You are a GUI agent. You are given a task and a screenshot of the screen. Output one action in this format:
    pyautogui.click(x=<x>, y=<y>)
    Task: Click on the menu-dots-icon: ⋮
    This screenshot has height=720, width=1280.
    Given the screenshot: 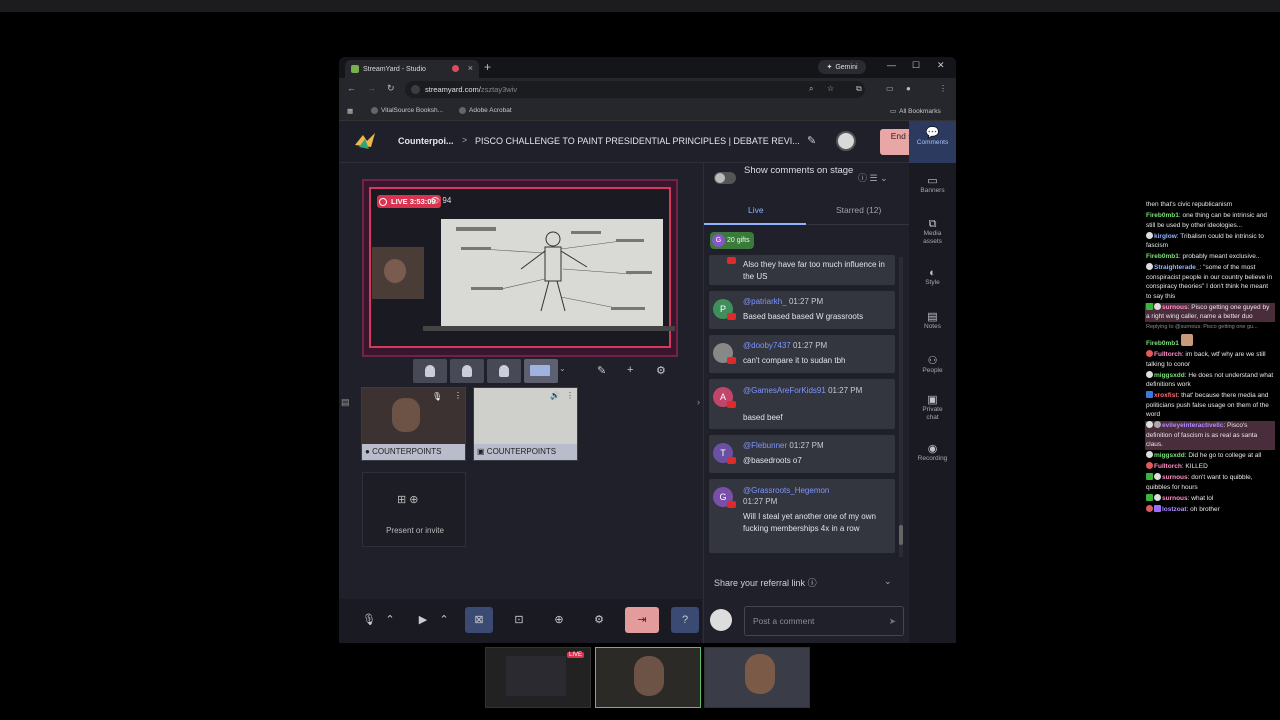 What is the action you would take?
    pyautogui.click(x=943, y=88)
    